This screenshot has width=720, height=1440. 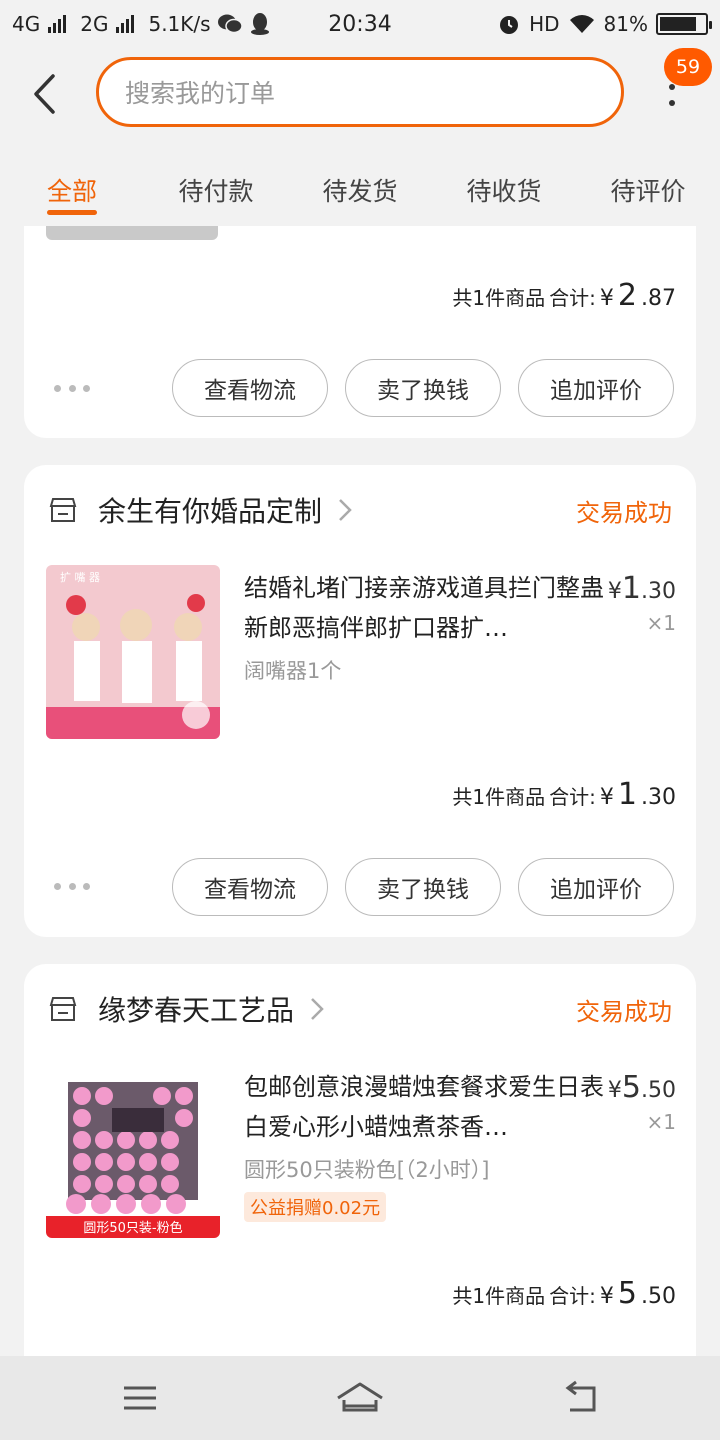 I want to click on total-int: 2, so click(x=627, y=295).